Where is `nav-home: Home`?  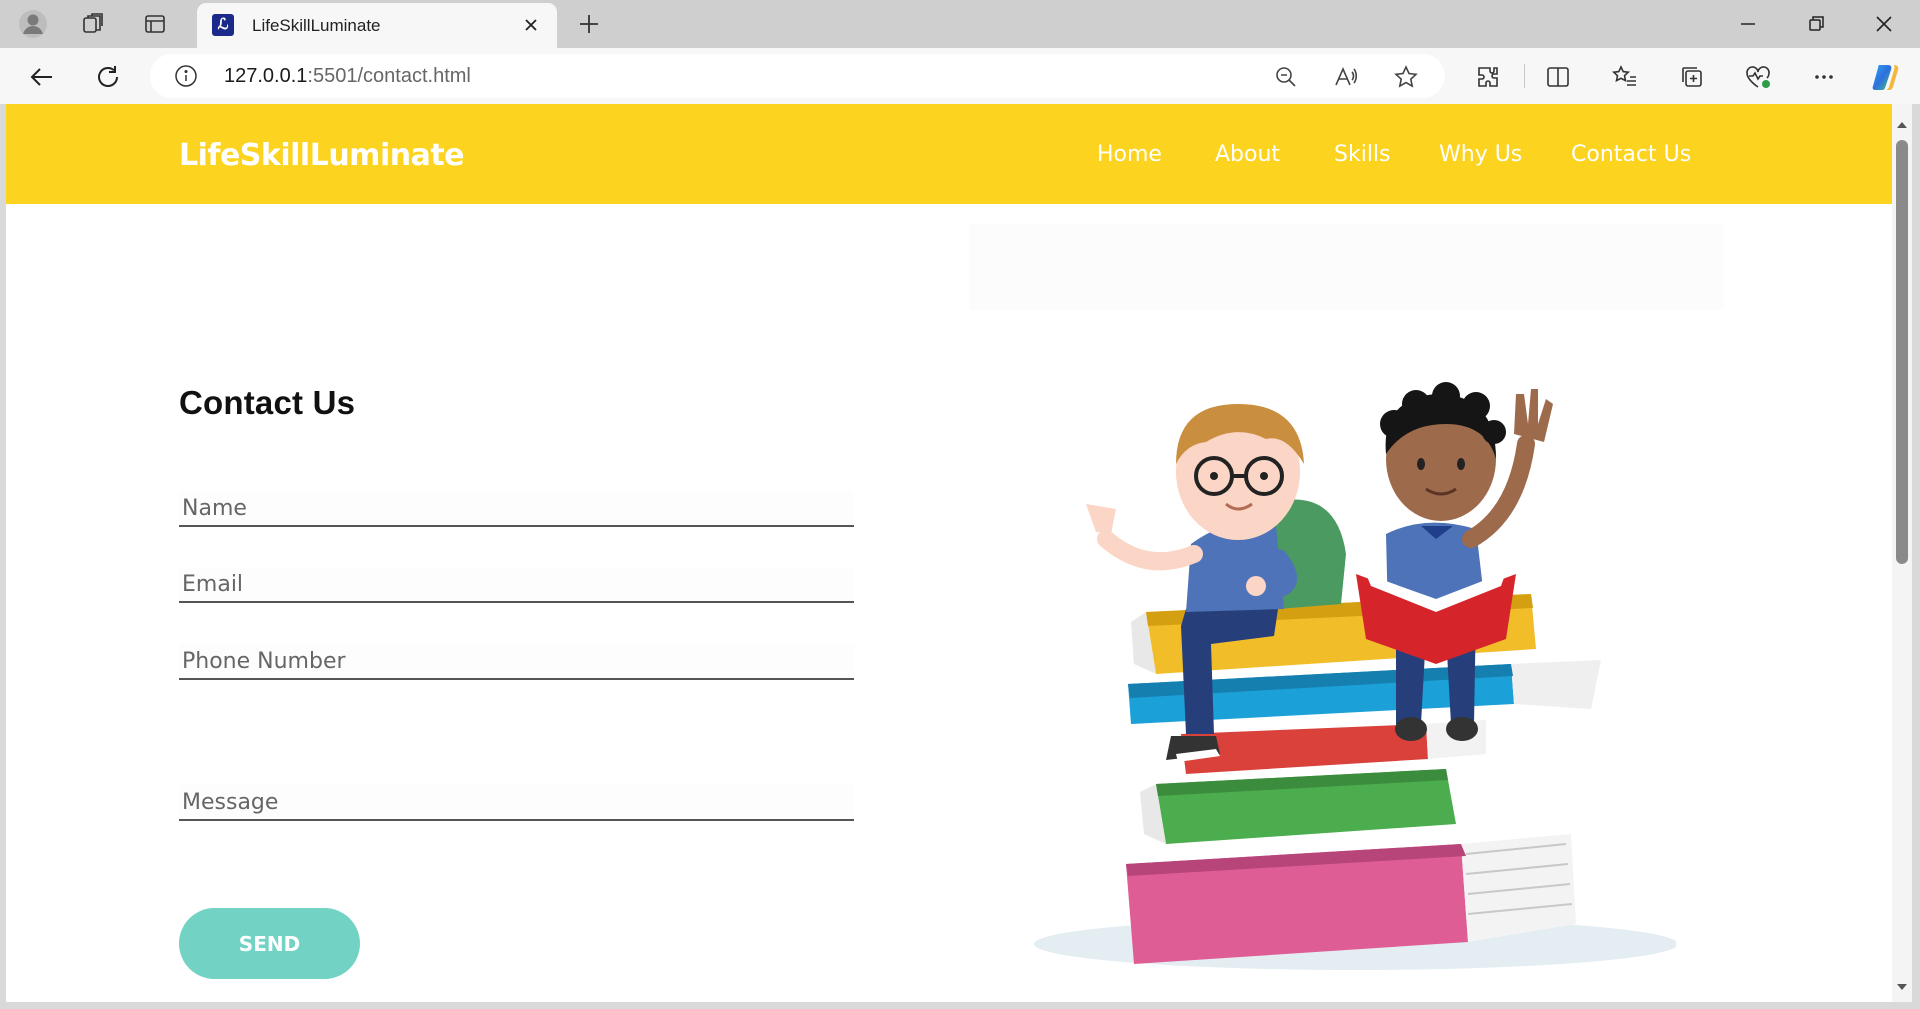
nav-home: Home is located at coordinates (1129, 154).